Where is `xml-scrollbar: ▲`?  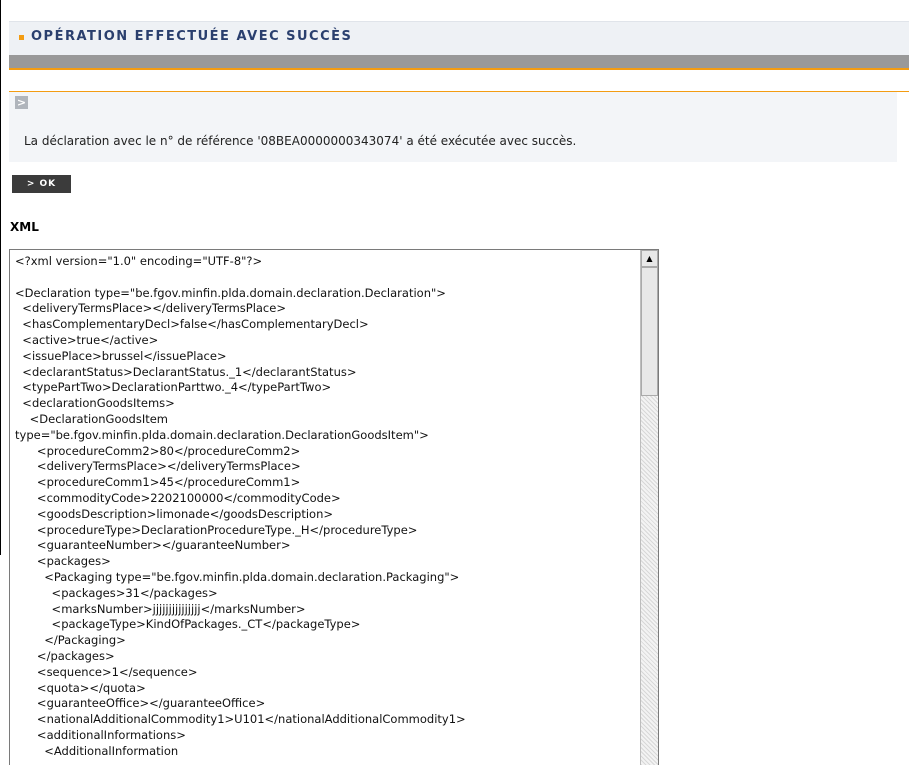 xml-scrollbar: ▲ is located at coordinates (649, 507).